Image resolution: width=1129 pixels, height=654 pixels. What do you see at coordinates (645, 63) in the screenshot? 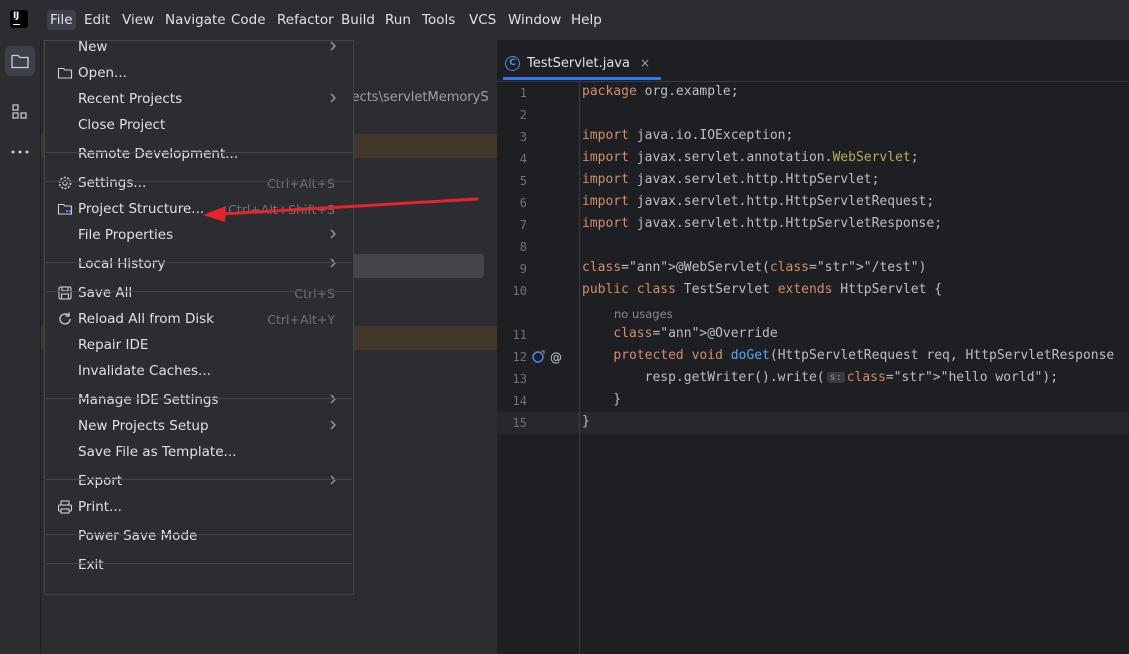
I see `close-icon: ×` at bounding box center [645, 63].